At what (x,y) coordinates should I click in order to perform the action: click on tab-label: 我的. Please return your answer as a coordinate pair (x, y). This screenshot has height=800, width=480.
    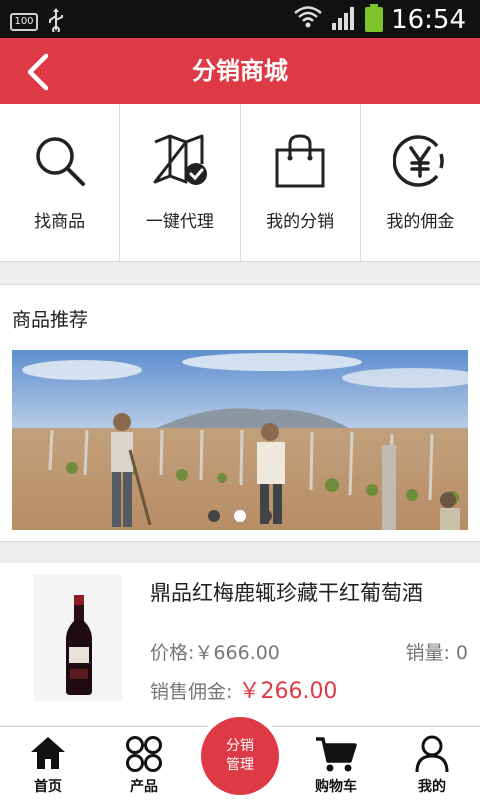
    Looking at the image, I should click on (432, 787).